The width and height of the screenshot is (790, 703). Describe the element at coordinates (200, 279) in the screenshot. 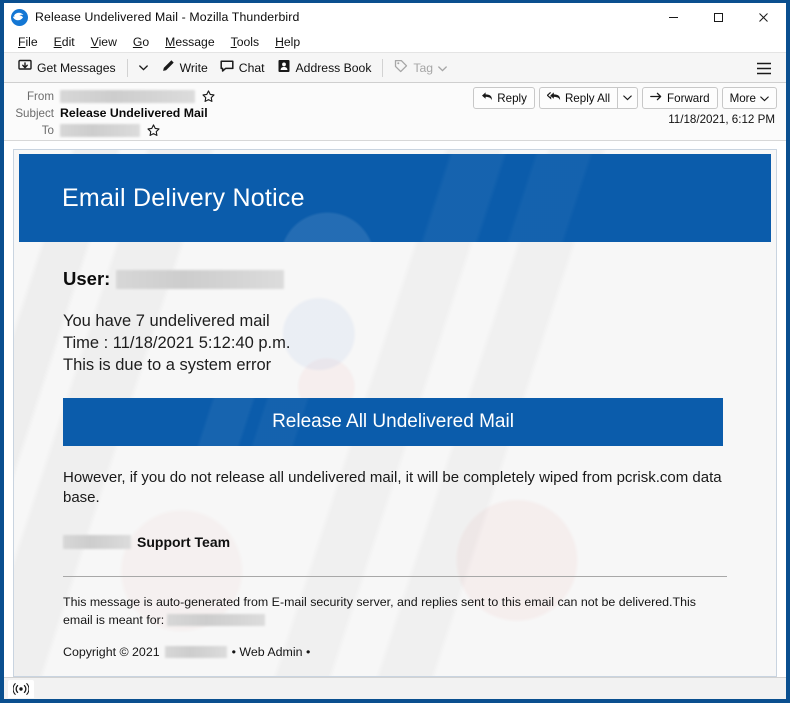

I see `user-value-redacted` at that location.